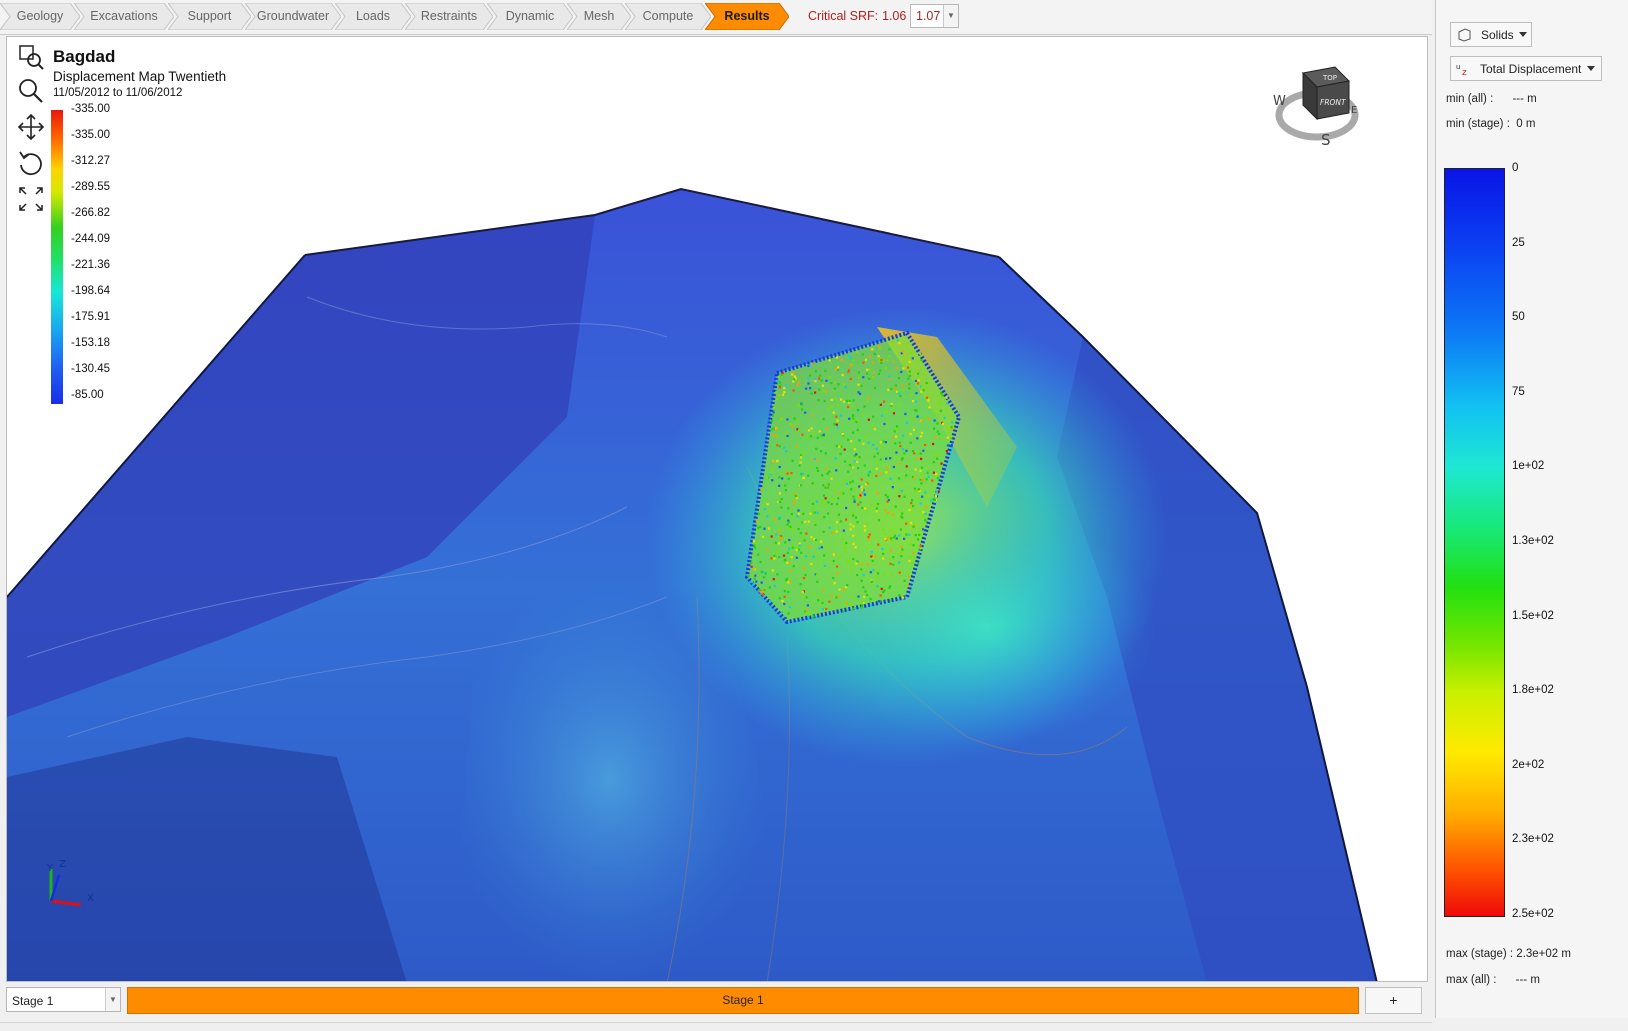 This screenshot has height=1031, width=1628. What do you see at coordinates (84, 56) in the screenshot?
I see `model-title: Bagdad` at bounding box center [84, 56].